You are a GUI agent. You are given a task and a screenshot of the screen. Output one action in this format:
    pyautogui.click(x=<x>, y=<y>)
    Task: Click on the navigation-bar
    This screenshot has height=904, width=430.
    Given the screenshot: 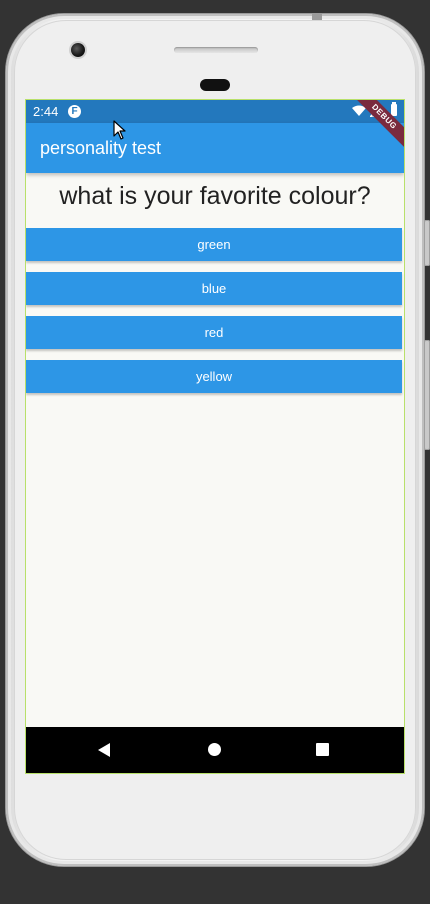 What is the action you would take?
    pyautogui.click(x=215, y=750)
    